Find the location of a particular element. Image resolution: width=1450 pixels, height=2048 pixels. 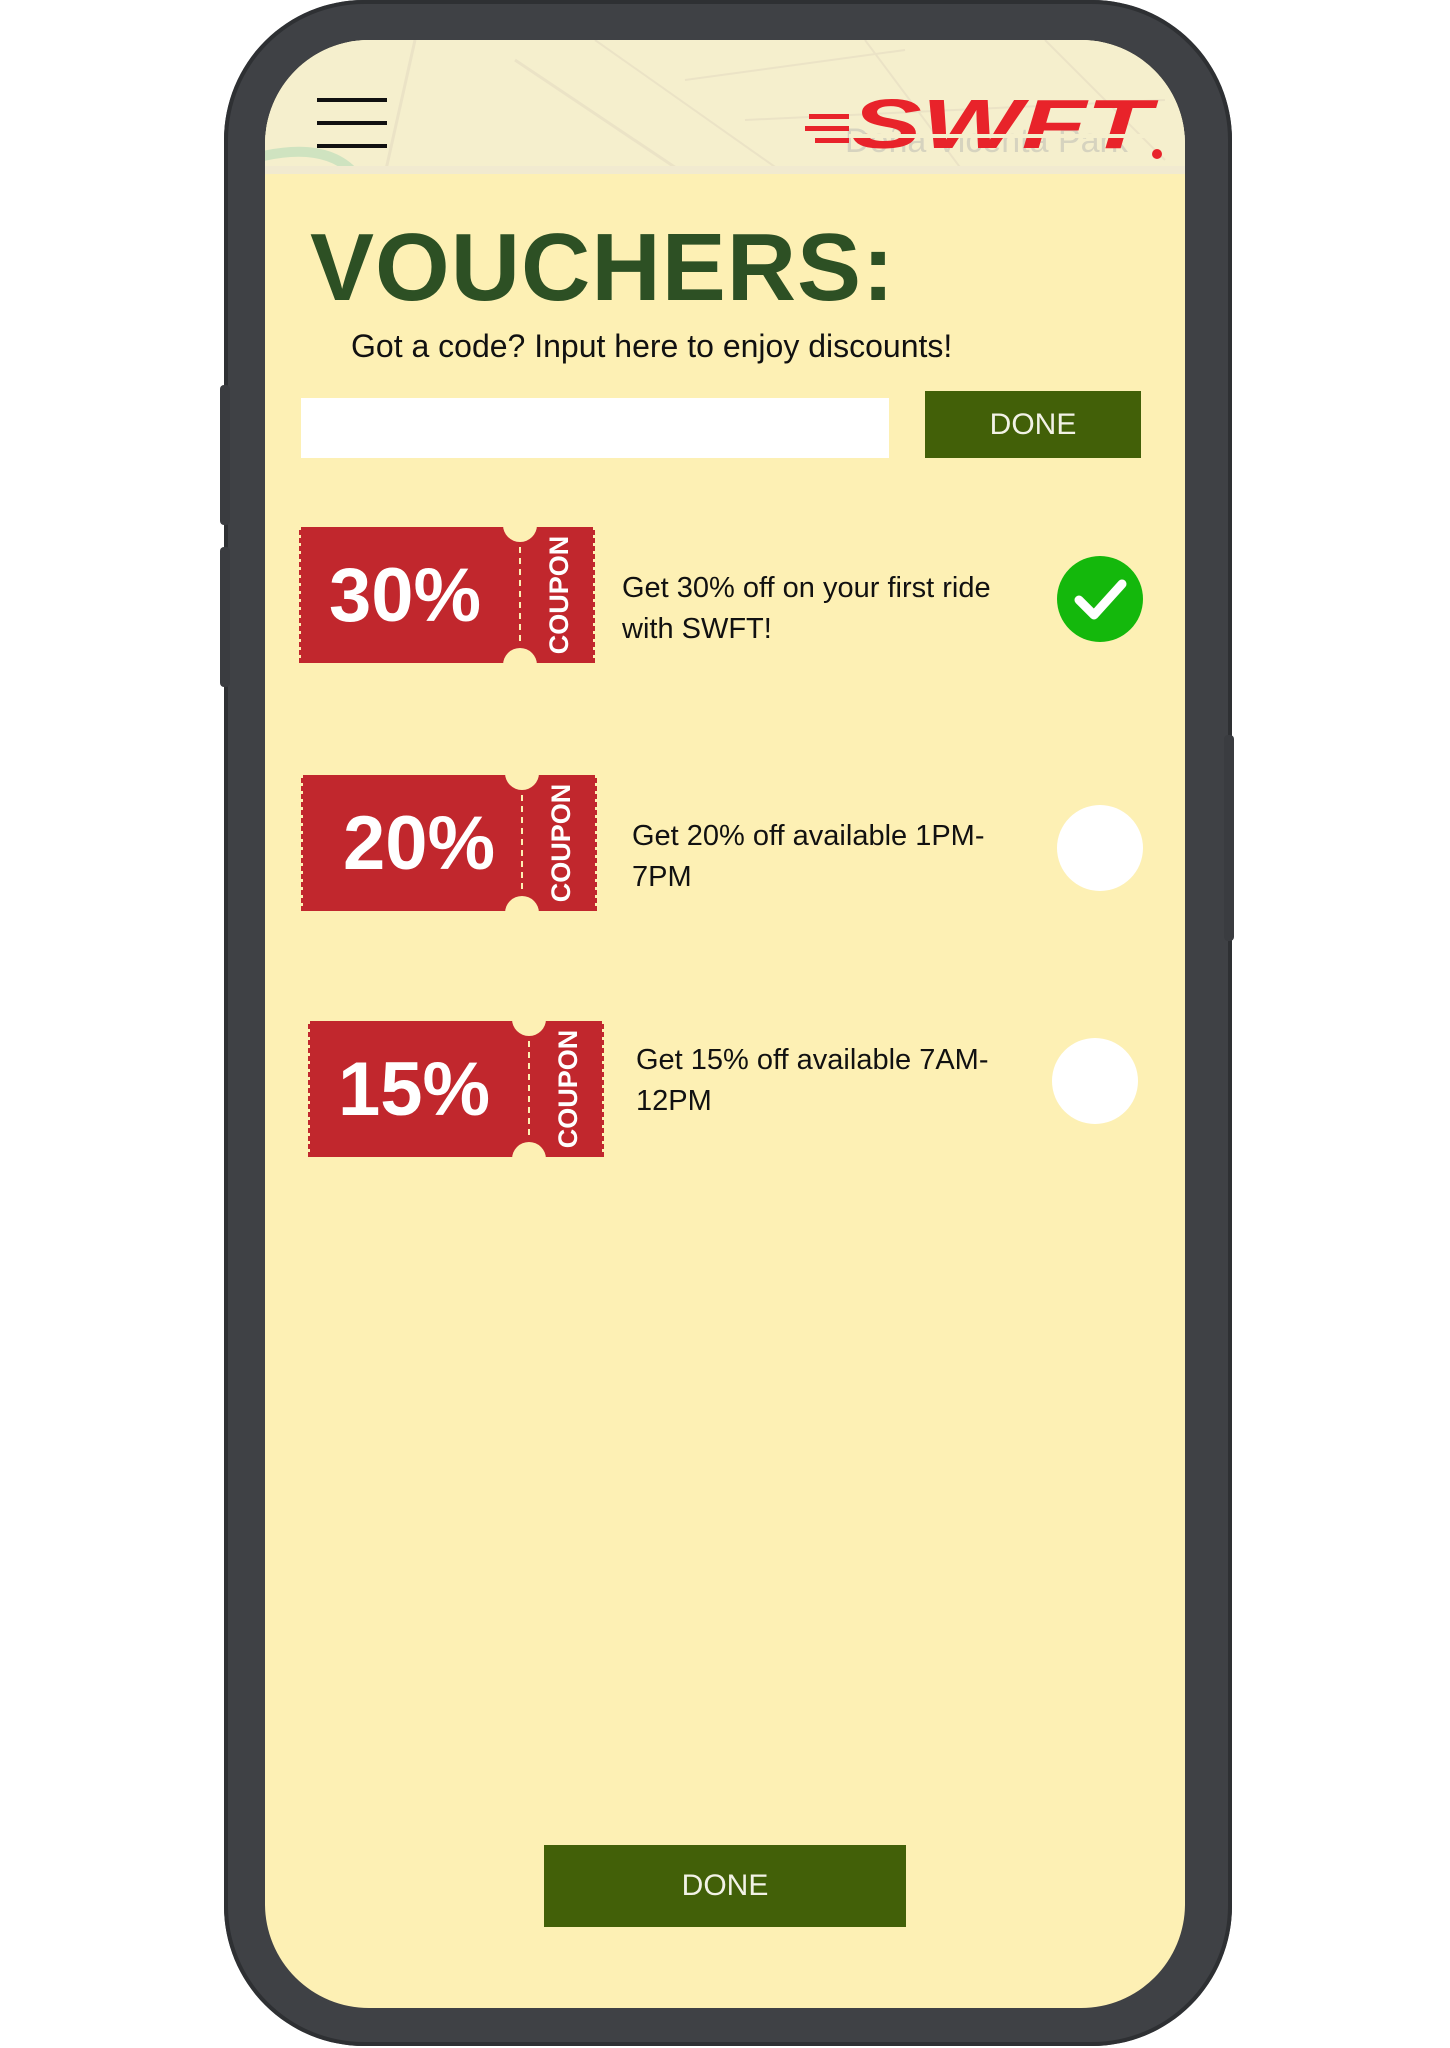

logo-text: SWFT is located at coordinates (1005, 126).